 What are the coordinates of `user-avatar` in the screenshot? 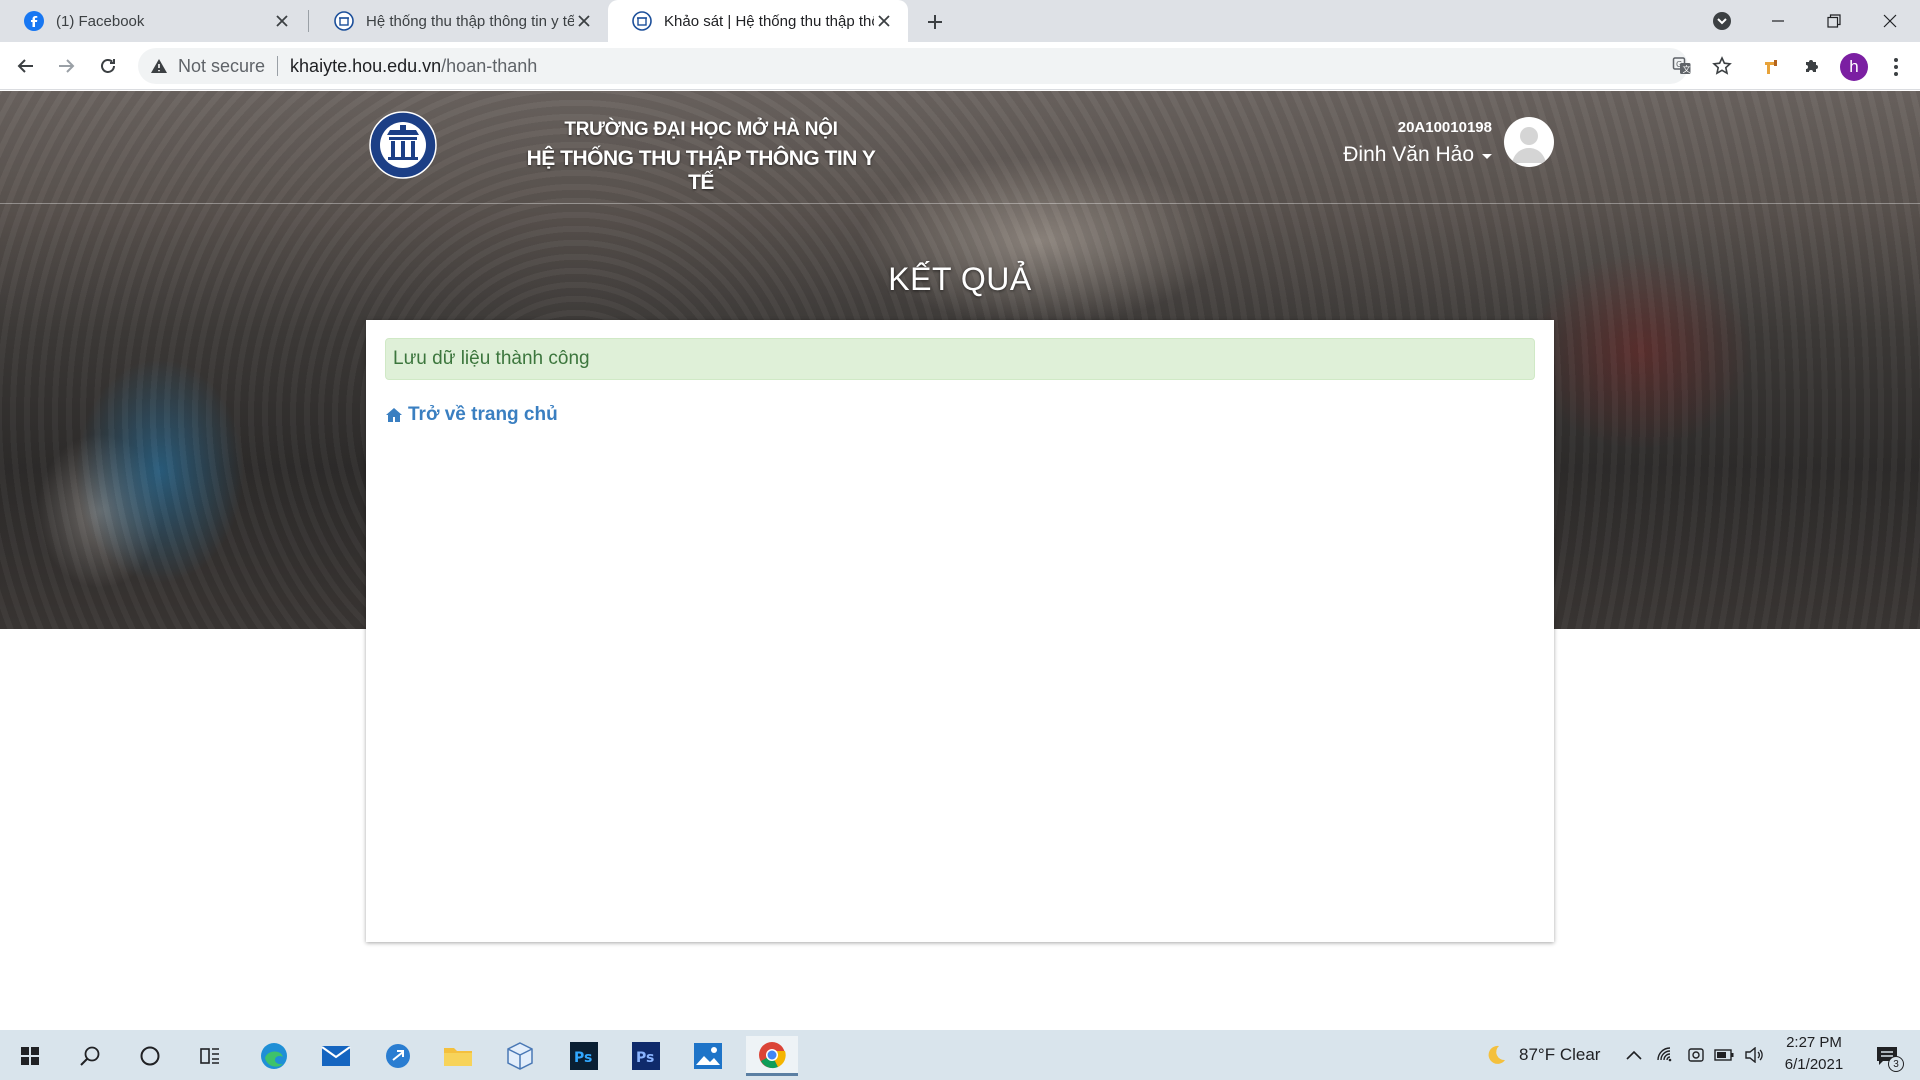 It's located at (1529, 142).